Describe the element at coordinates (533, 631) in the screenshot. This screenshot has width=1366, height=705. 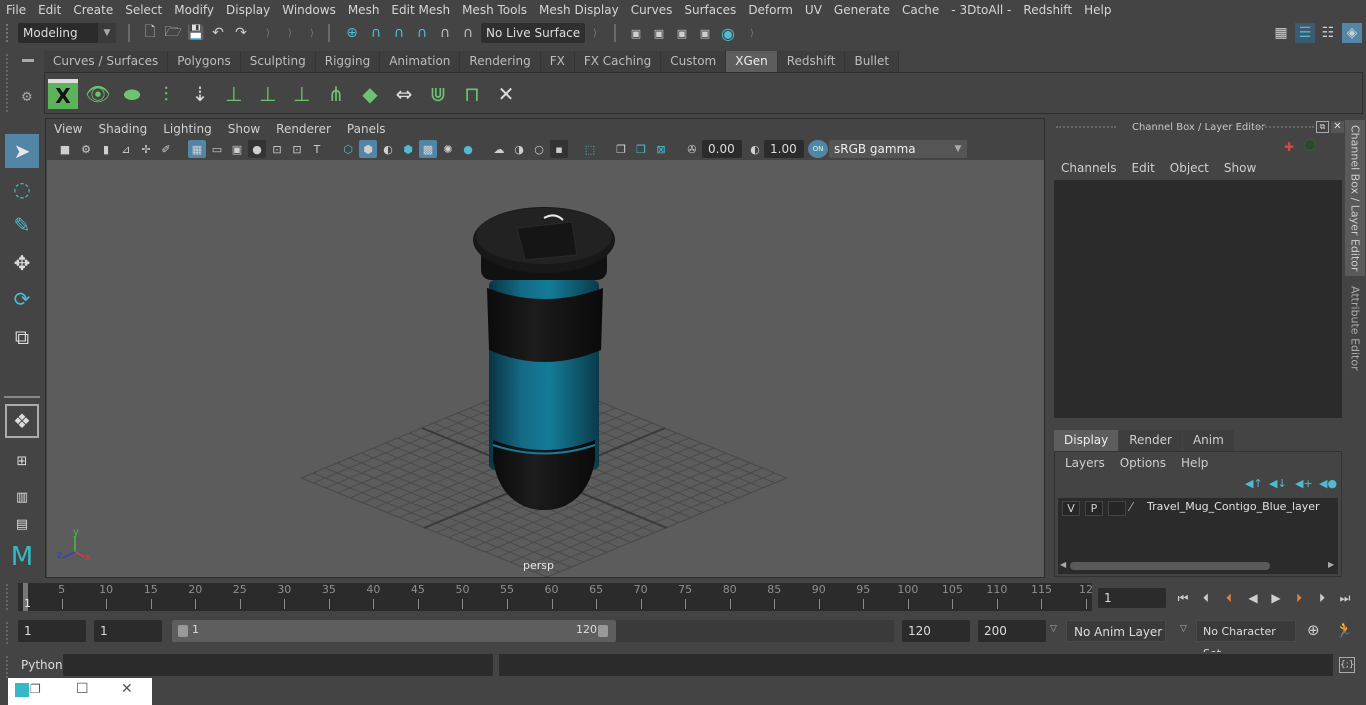
I see `range-slider-track: 1 120` at that location.